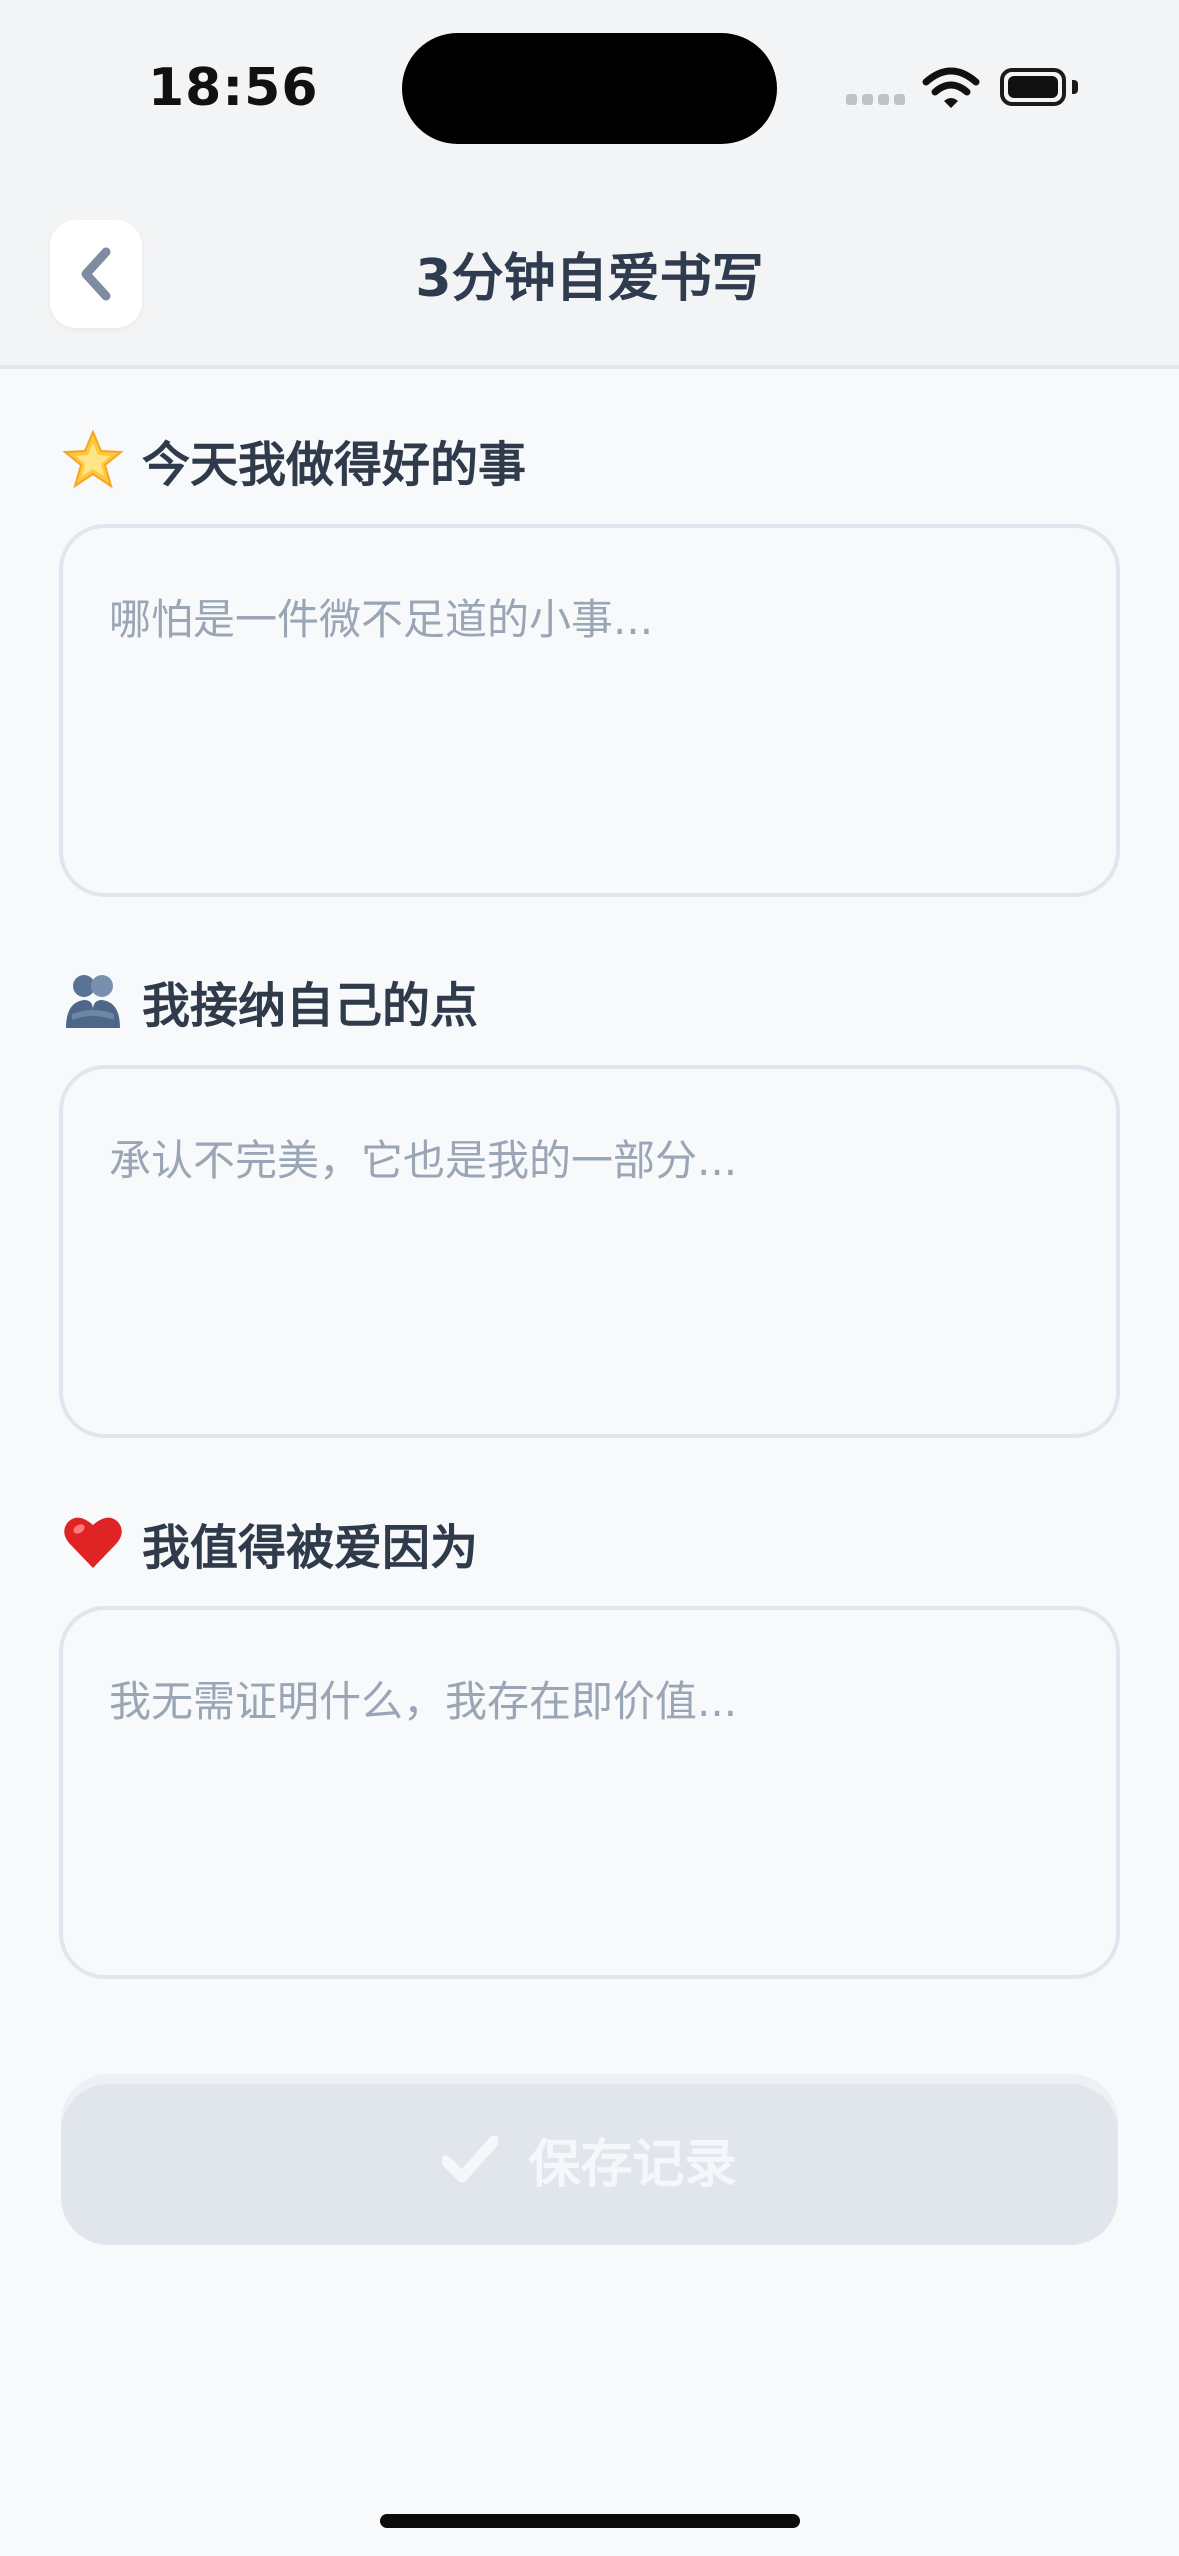  Describe the element at coordinates (589, 1251) in the screenshot. I see `accept-self-input` at that location.